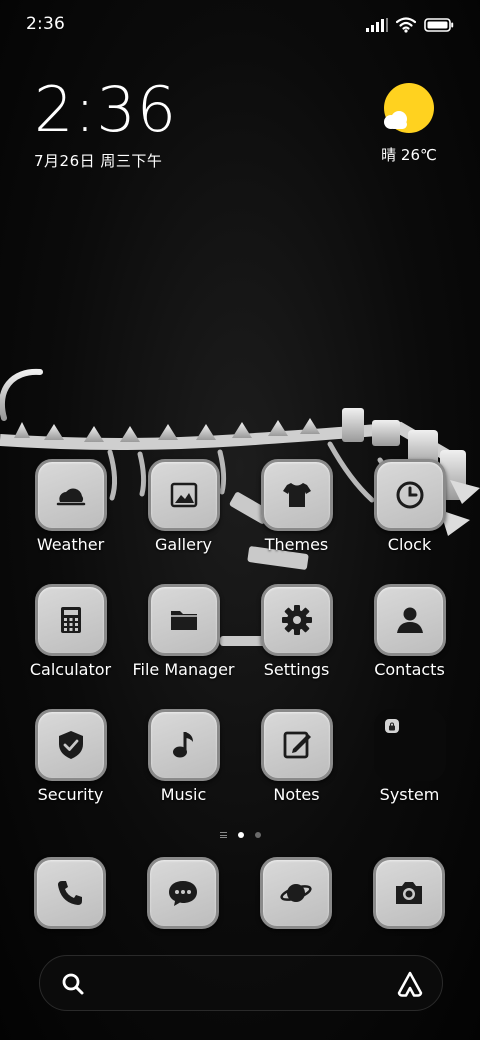 The width and height of the screenshot is (480, 1040). Describe the element at coordinates (409, 544) in the screenshot. I see `app-label: Clock` at that location.